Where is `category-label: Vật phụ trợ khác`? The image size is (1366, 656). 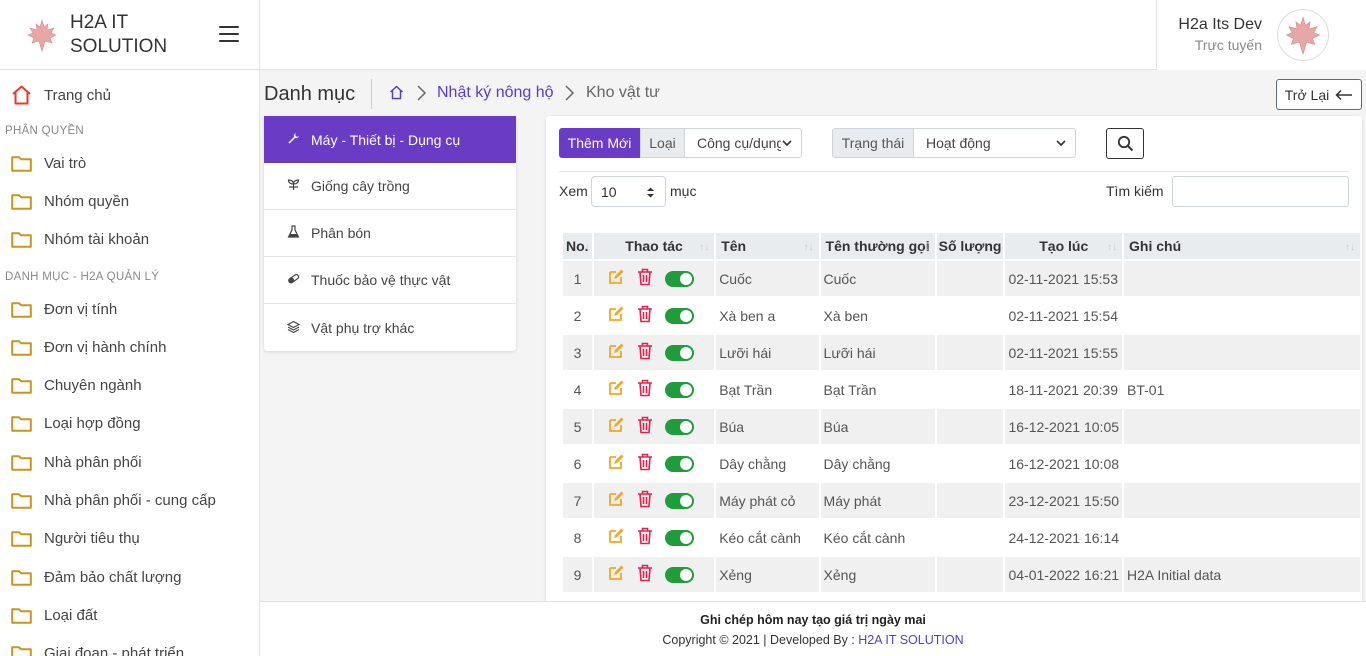 category-label: Vật phụ trợ khác is located at coordinates (363, 327).